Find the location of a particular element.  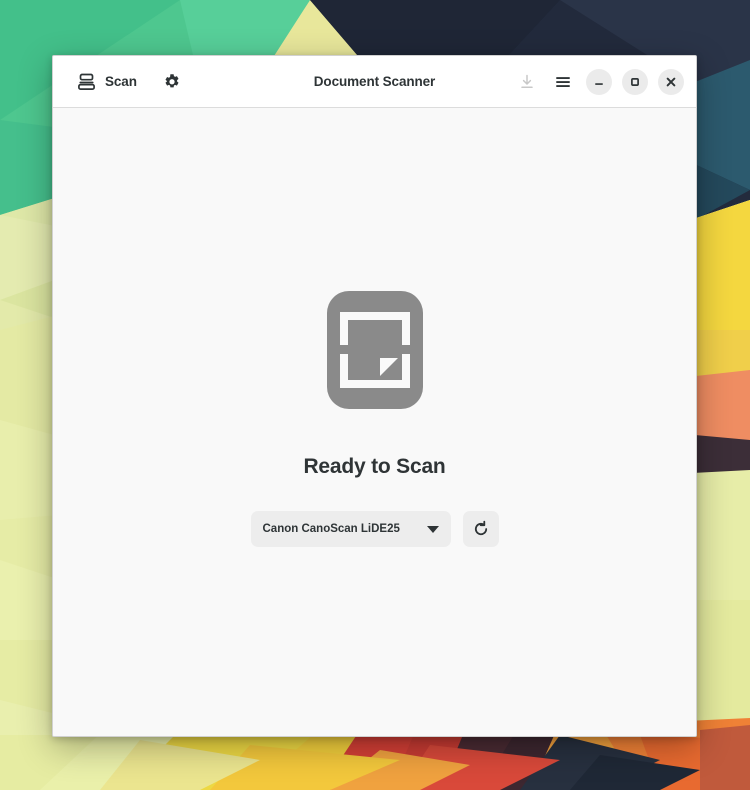

selected-device-label: Canon CanoScan LiDE25 is located at coordinates (331, 529).